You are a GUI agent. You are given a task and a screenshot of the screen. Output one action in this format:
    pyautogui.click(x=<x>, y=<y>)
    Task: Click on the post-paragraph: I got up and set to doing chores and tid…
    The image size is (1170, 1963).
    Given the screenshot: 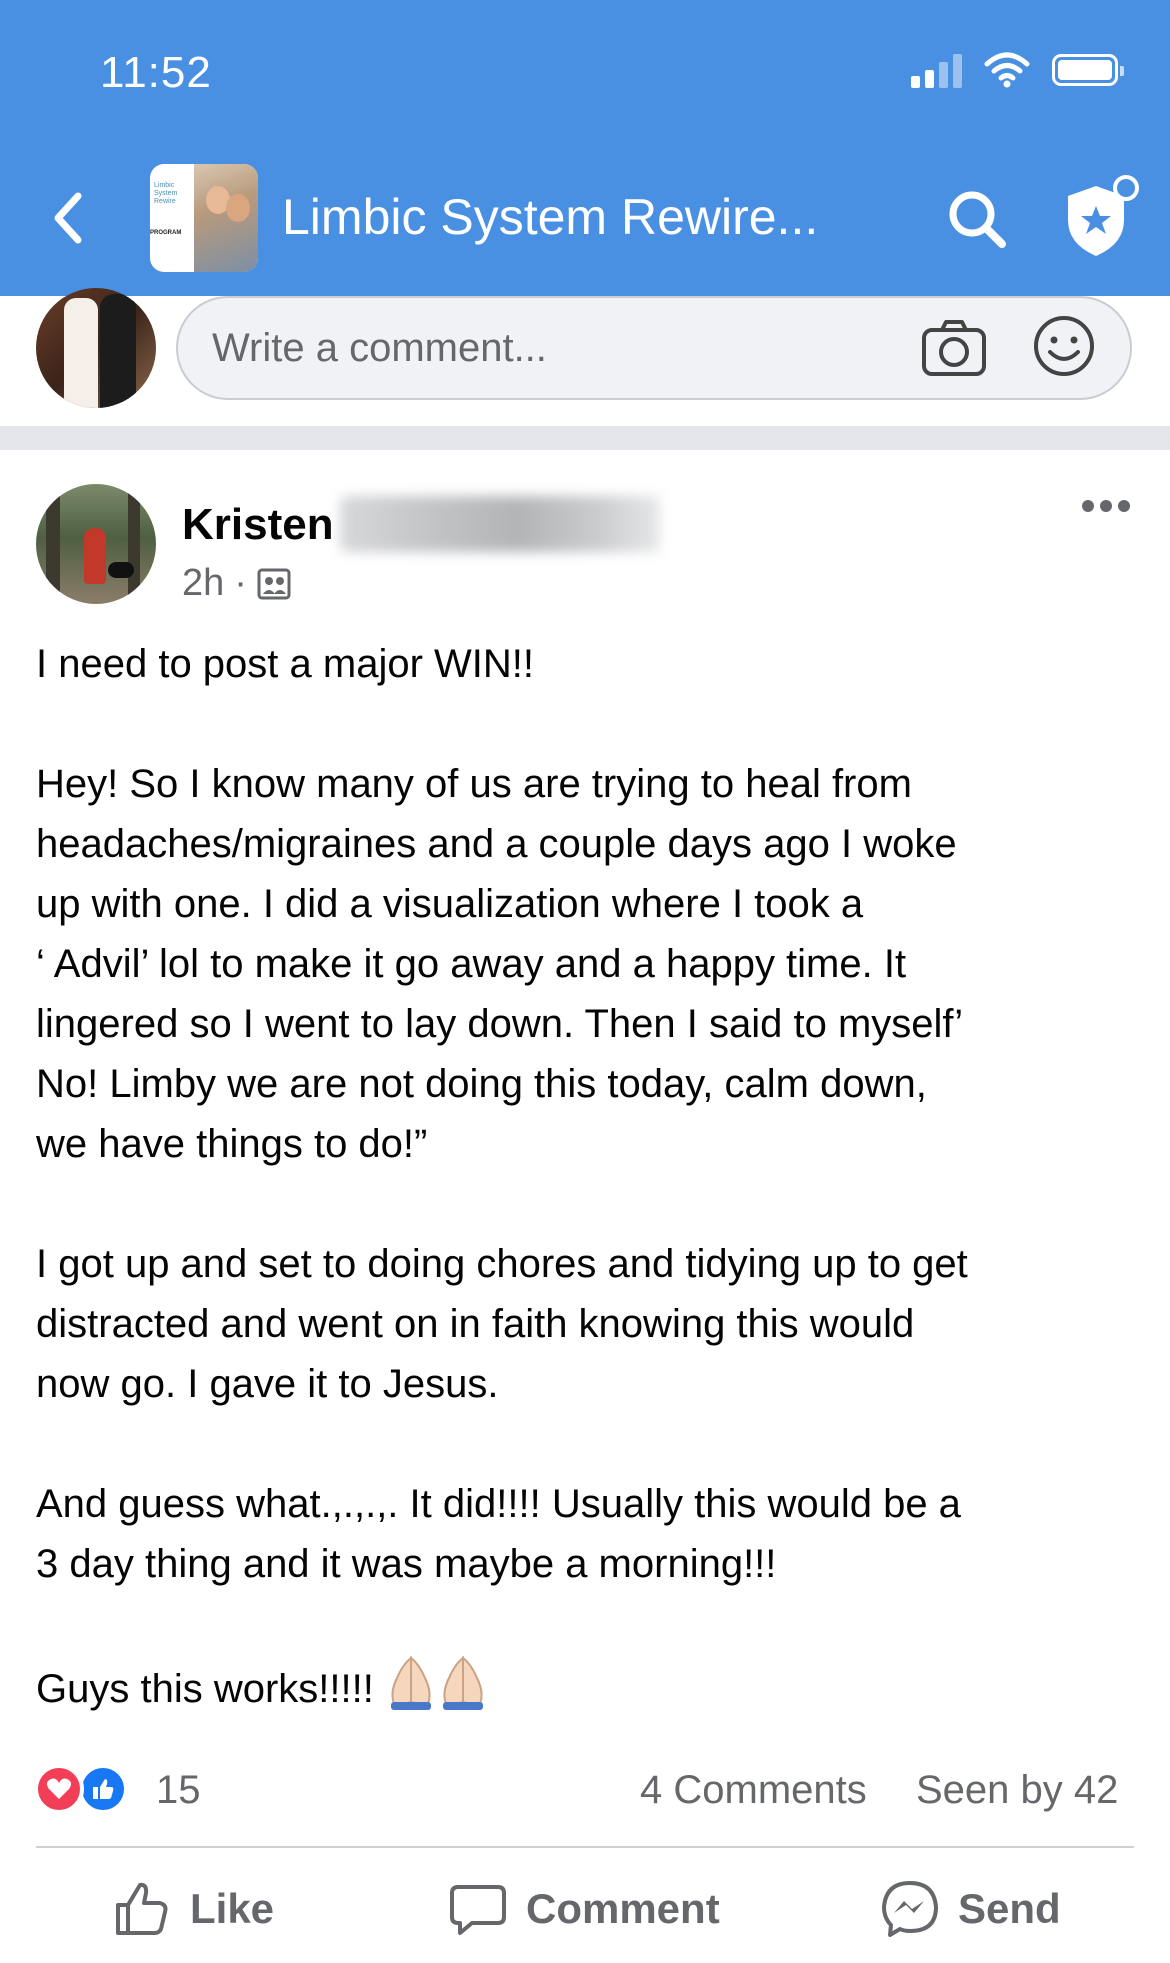 What is the action you would take?
    pyautogui.click(x=591, y=1324)
    